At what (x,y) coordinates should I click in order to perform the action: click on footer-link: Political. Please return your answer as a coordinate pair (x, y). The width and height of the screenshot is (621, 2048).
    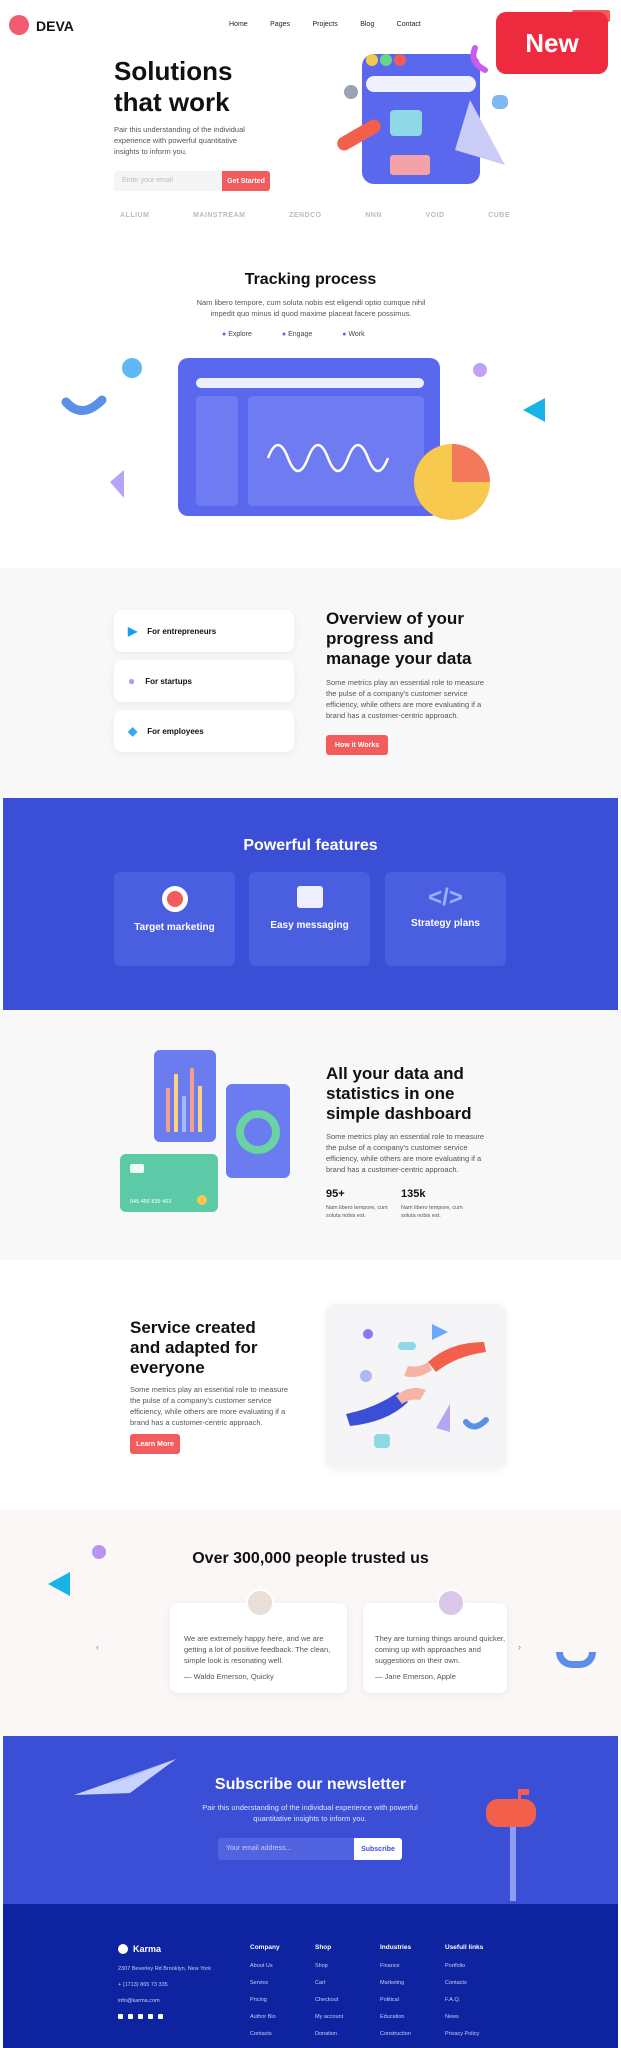
    Looking at the image, I should click on (395, 2000).